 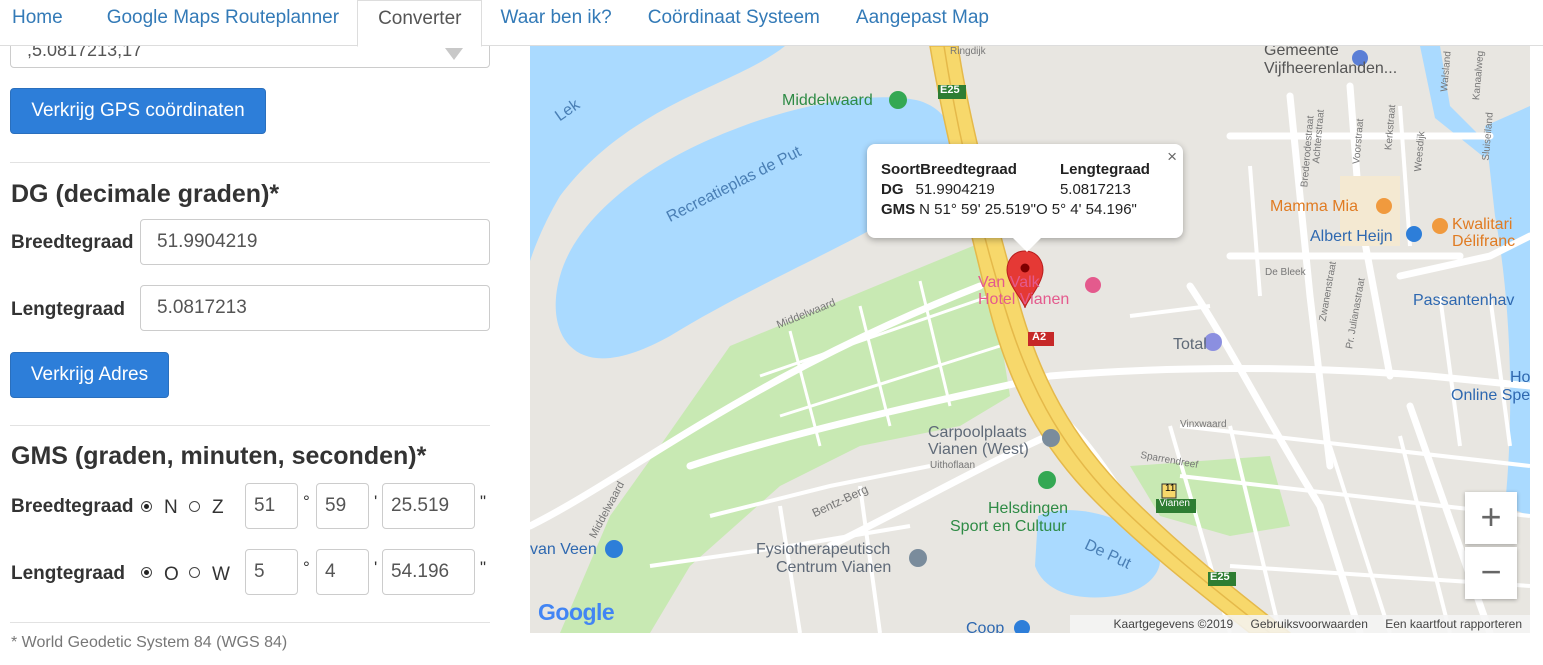 I want to click on map-label: Van Valk, so click(x=1009, y=282).